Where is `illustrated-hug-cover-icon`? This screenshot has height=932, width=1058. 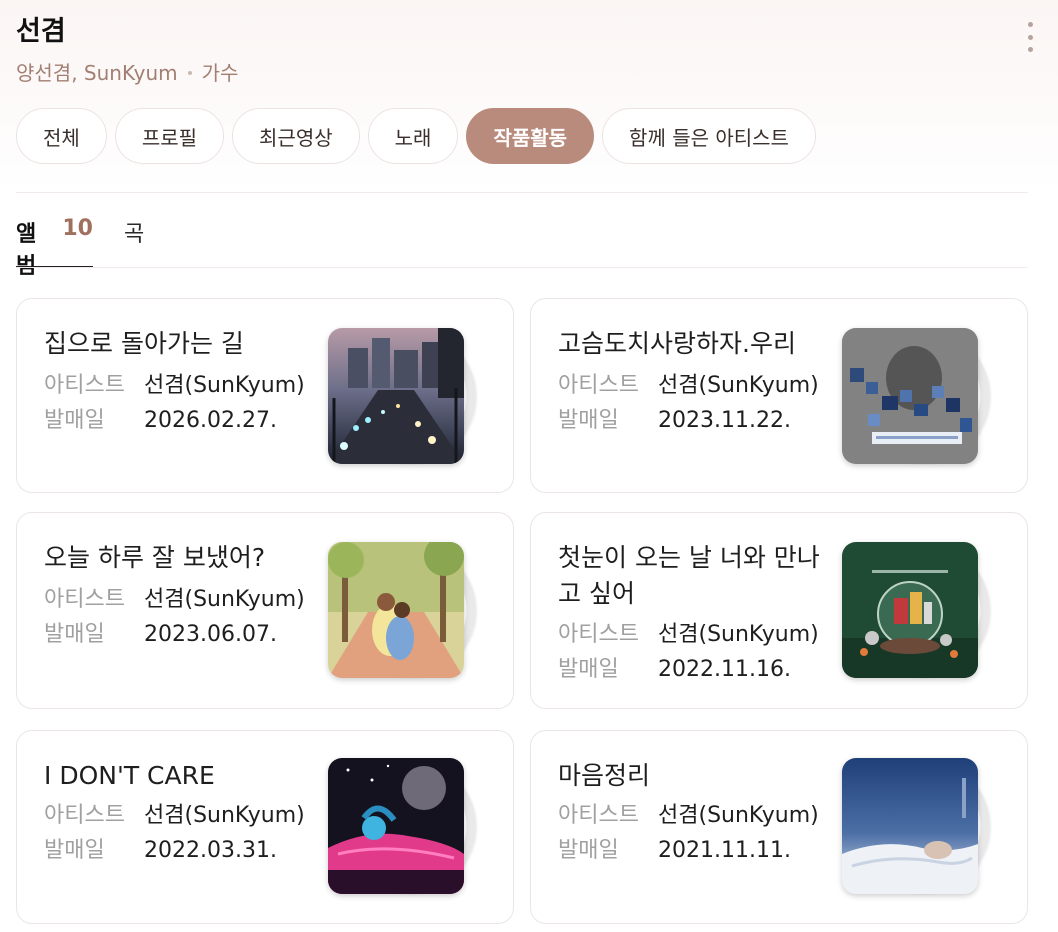 illustrated-hug-cover-icon is located at coordinates (396, 610).